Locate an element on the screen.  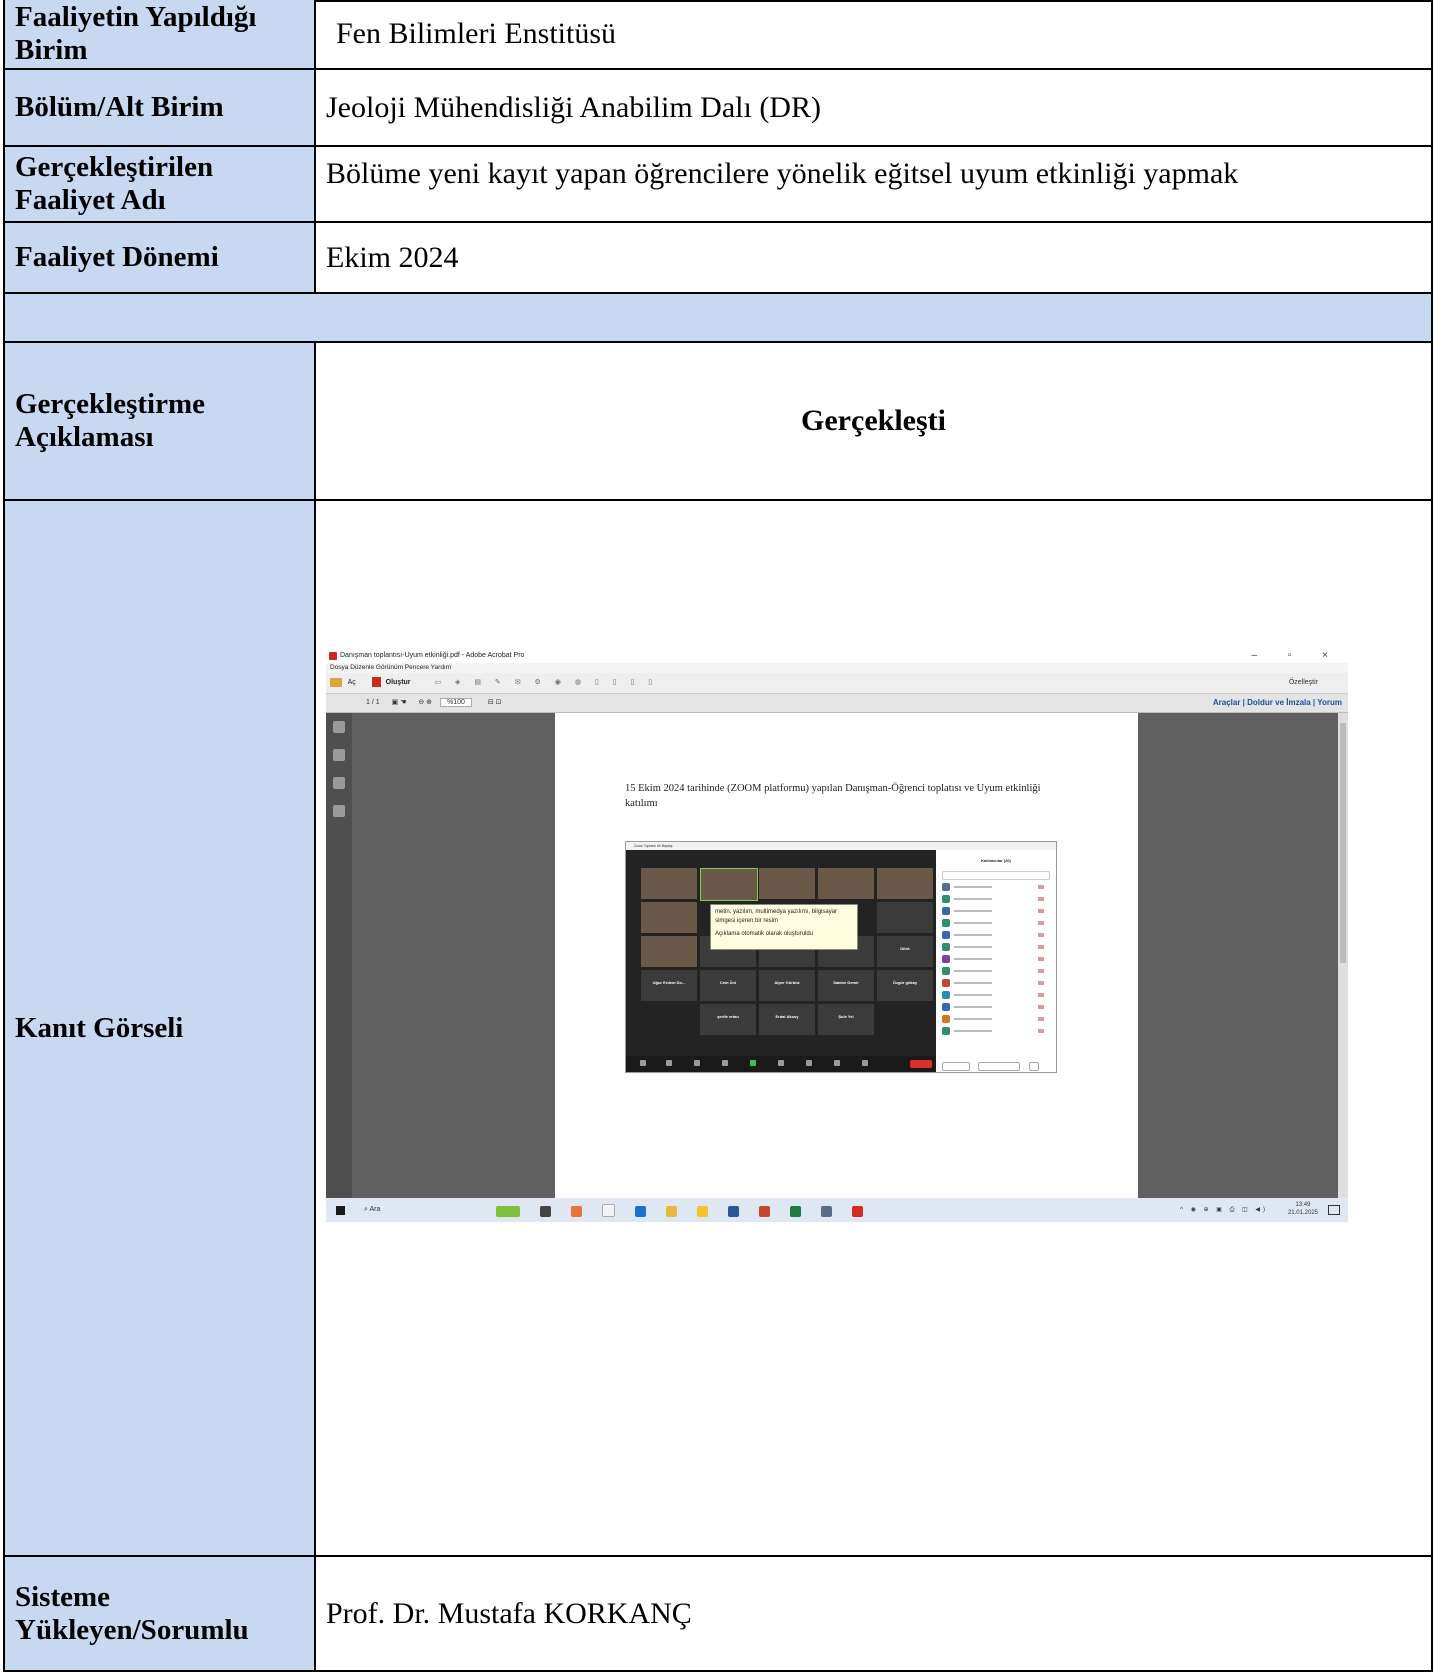
value-description: Gerçekleşti is located at coordinates (874, 421).